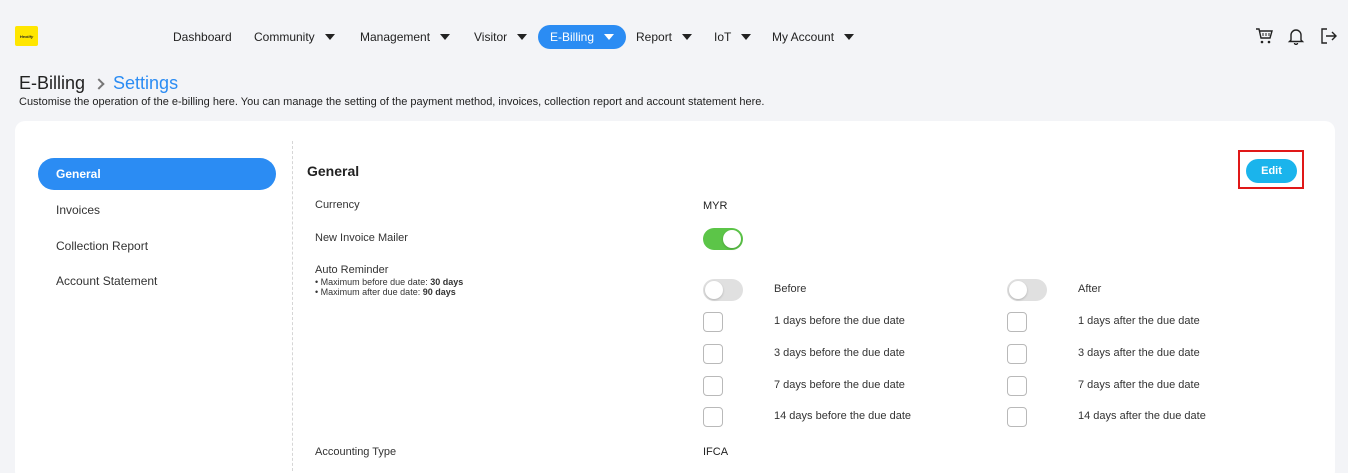  What do you see at coordinates (582, 37) in the screenshot?
I see `nav-e-billing: E-Billing` at bounding box center [582, 37].